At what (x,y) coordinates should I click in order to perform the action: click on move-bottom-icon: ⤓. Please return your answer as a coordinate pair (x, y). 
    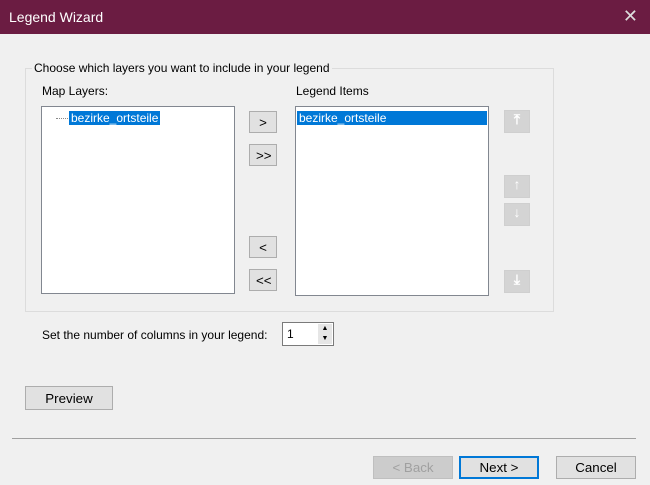
    Looking at the image, I should click on (517, 281).